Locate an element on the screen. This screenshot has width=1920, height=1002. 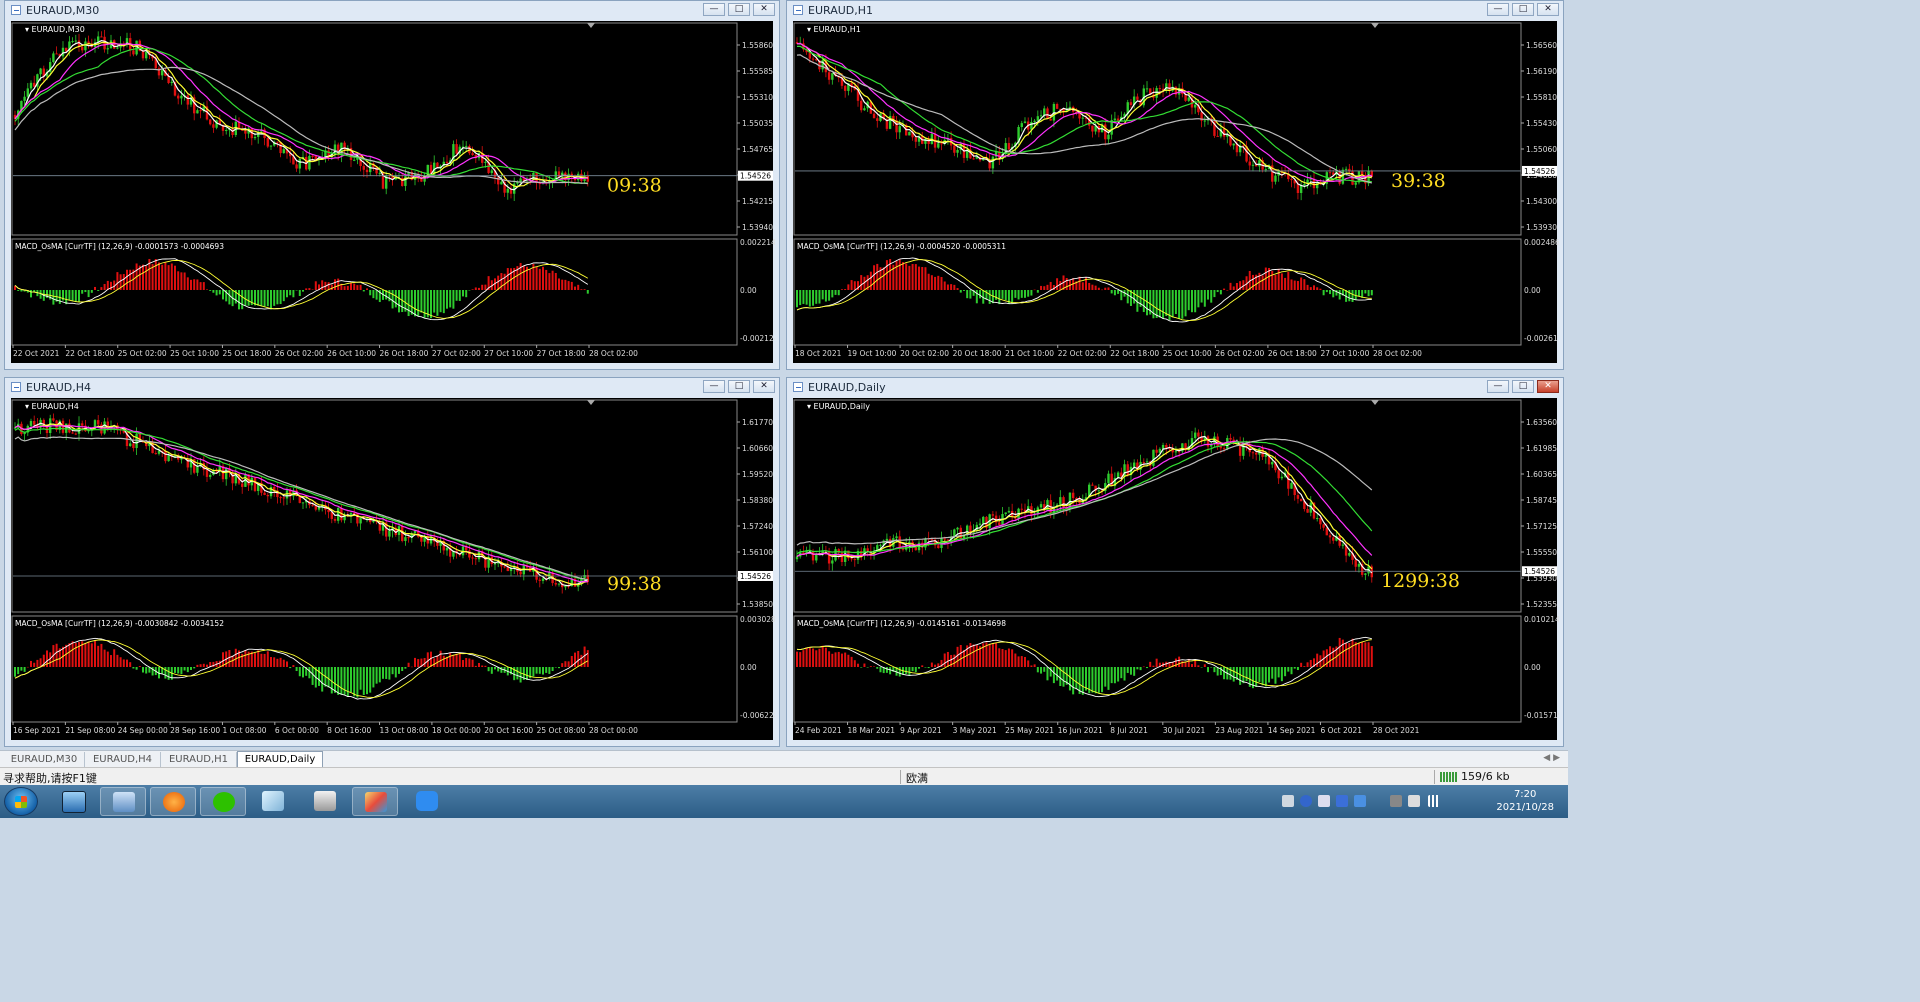
taskbar-app-glass is located at coordinates (273, 801).